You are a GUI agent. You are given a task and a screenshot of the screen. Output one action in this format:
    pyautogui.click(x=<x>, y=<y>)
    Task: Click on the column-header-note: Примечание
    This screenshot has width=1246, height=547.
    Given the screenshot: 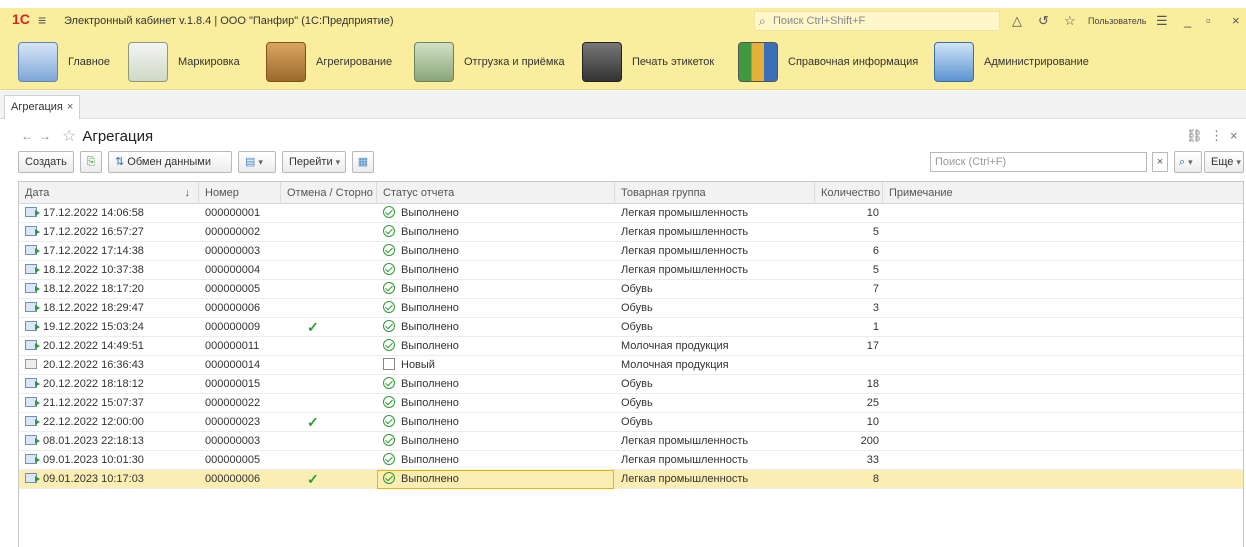 What is the action you would take?
    pyautogui.click(x=1063, y=193)
    